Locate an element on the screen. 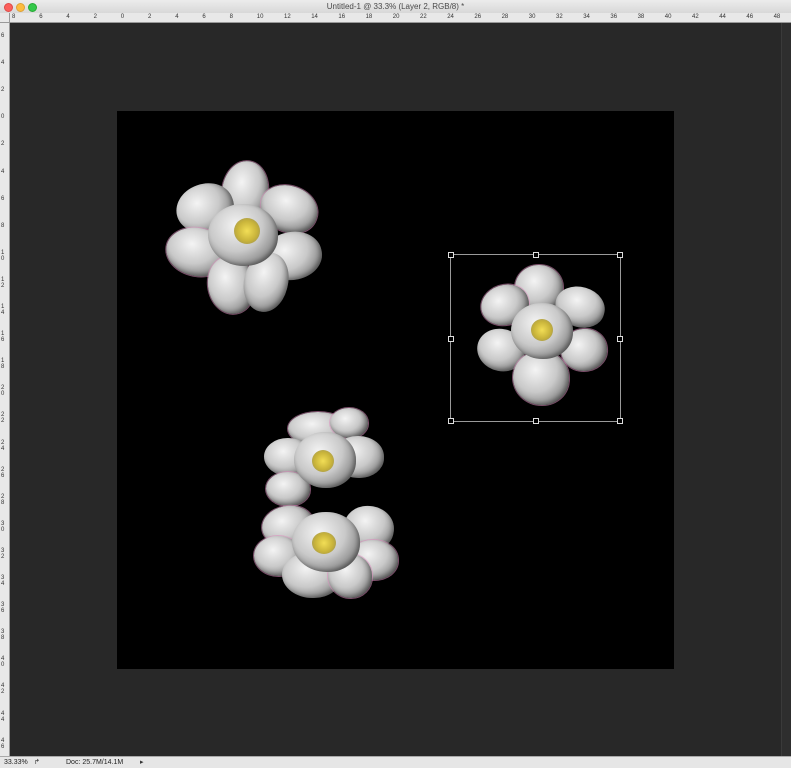  transform-handle-left is located at coordinates (451, 339).